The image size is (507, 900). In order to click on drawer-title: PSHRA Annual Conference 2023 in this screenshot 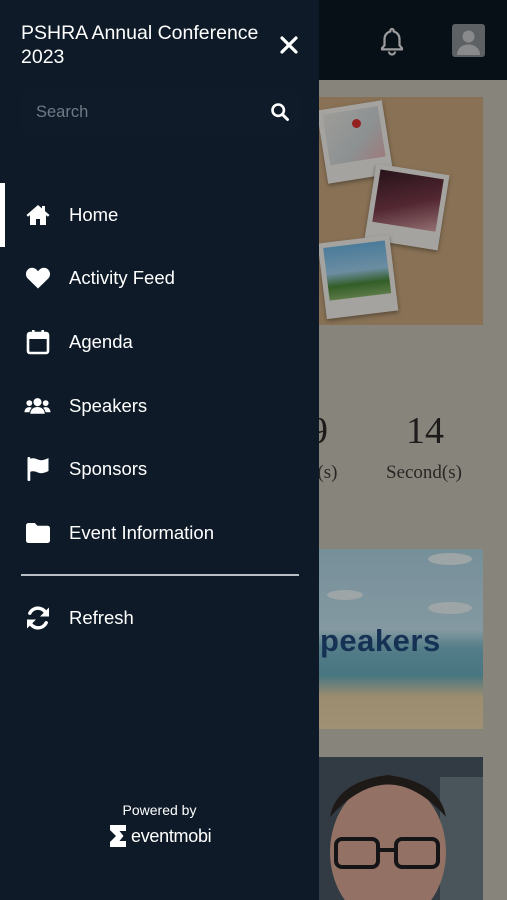, I will do `click(140, 45)`.